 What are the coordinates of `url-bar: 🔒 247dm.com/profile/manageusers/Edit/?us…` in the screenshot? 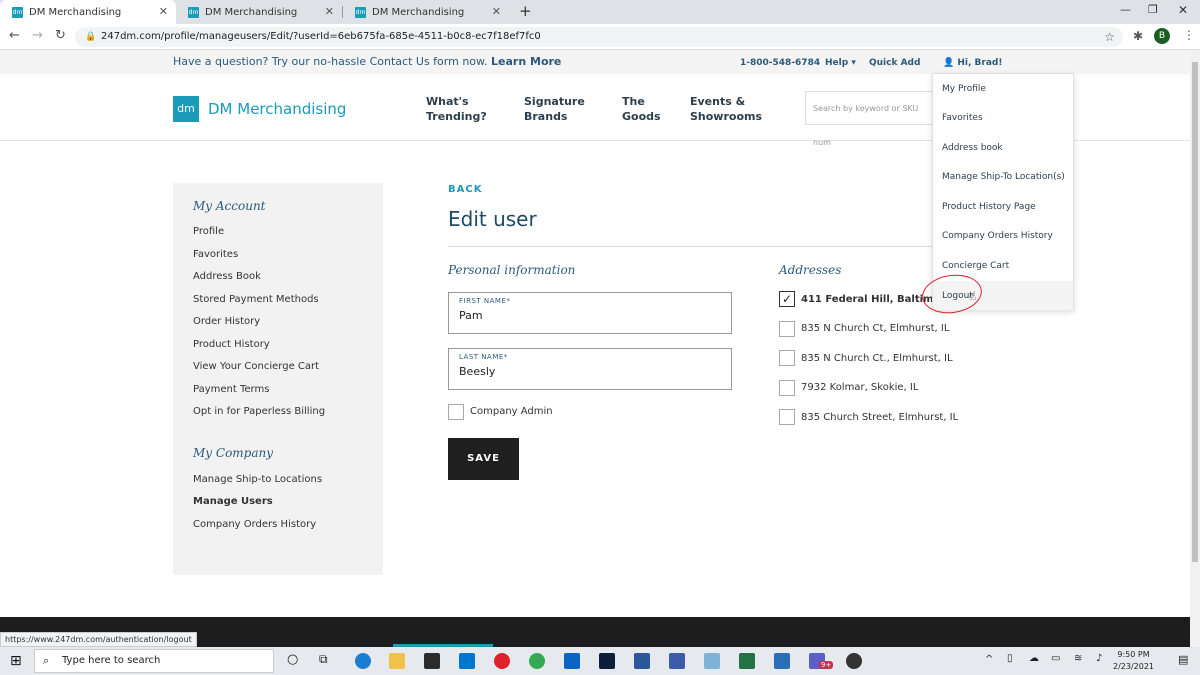 It's located at (599, 37).